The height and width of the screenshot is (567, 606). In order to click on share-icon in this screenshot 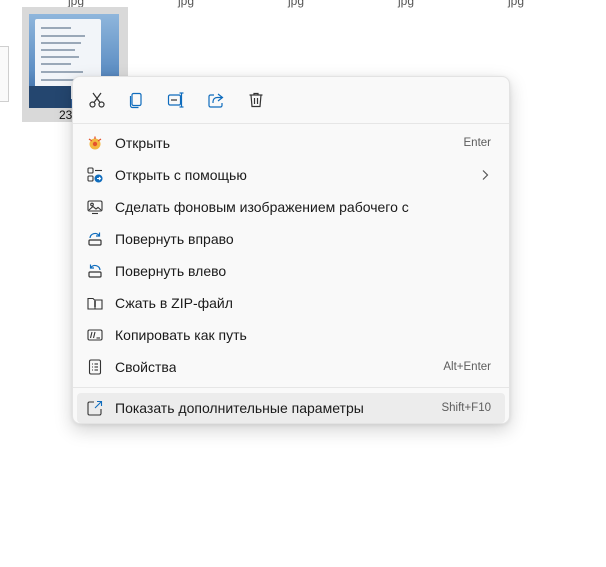, I will do `click(216, 100)`.